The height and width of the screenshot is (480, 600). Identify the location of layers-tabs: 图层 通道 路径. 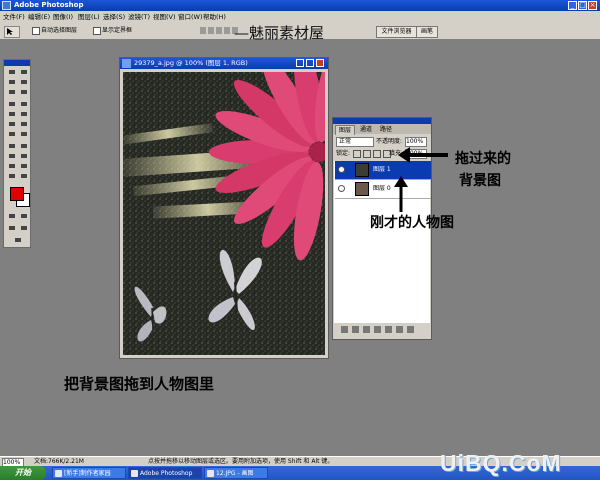
(382, 129).